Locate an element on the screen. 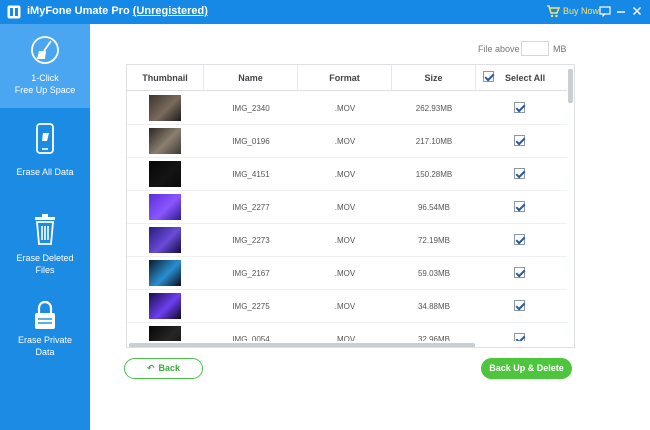 The width and height of the screenshot is (650, 430). app-name: iMyFone Umate Pro is located at coordinates (78, 11).